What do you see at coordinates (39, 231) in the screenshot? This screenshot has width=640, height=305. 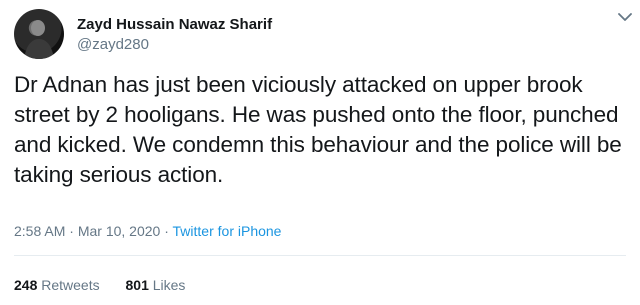 I see `tweet-time: 2:58 AM` at bounding box center [39, 231].